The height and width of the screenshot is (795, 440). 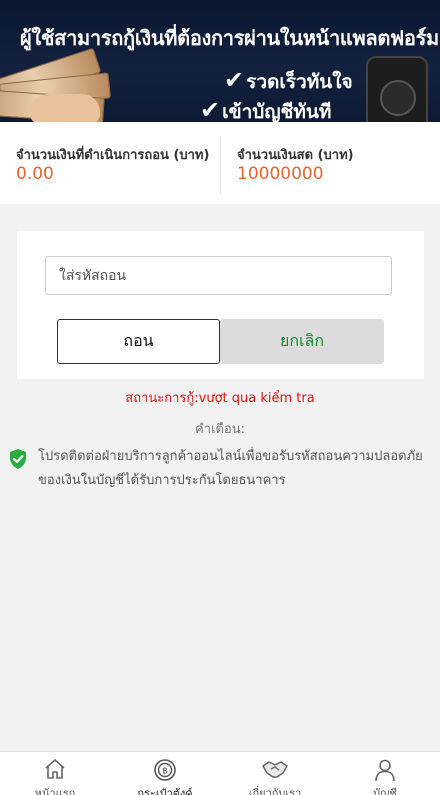 I want to click on loan-status-text: สถานะการกู้:vượt qua kiểm tra, so click(x=220, y=398).